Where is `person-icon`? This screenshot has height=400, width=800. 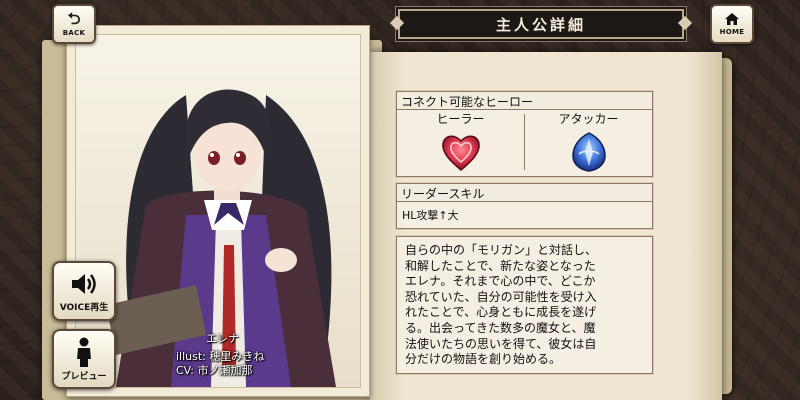
person-icon is located at coordinates (84, 352).